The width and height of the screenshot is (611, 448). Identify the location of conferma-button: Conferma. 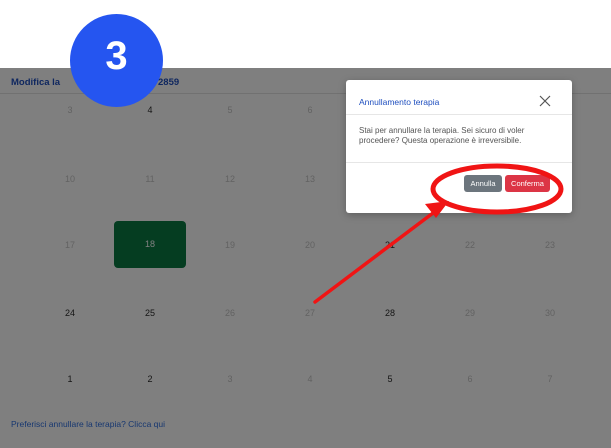
(527, 183).